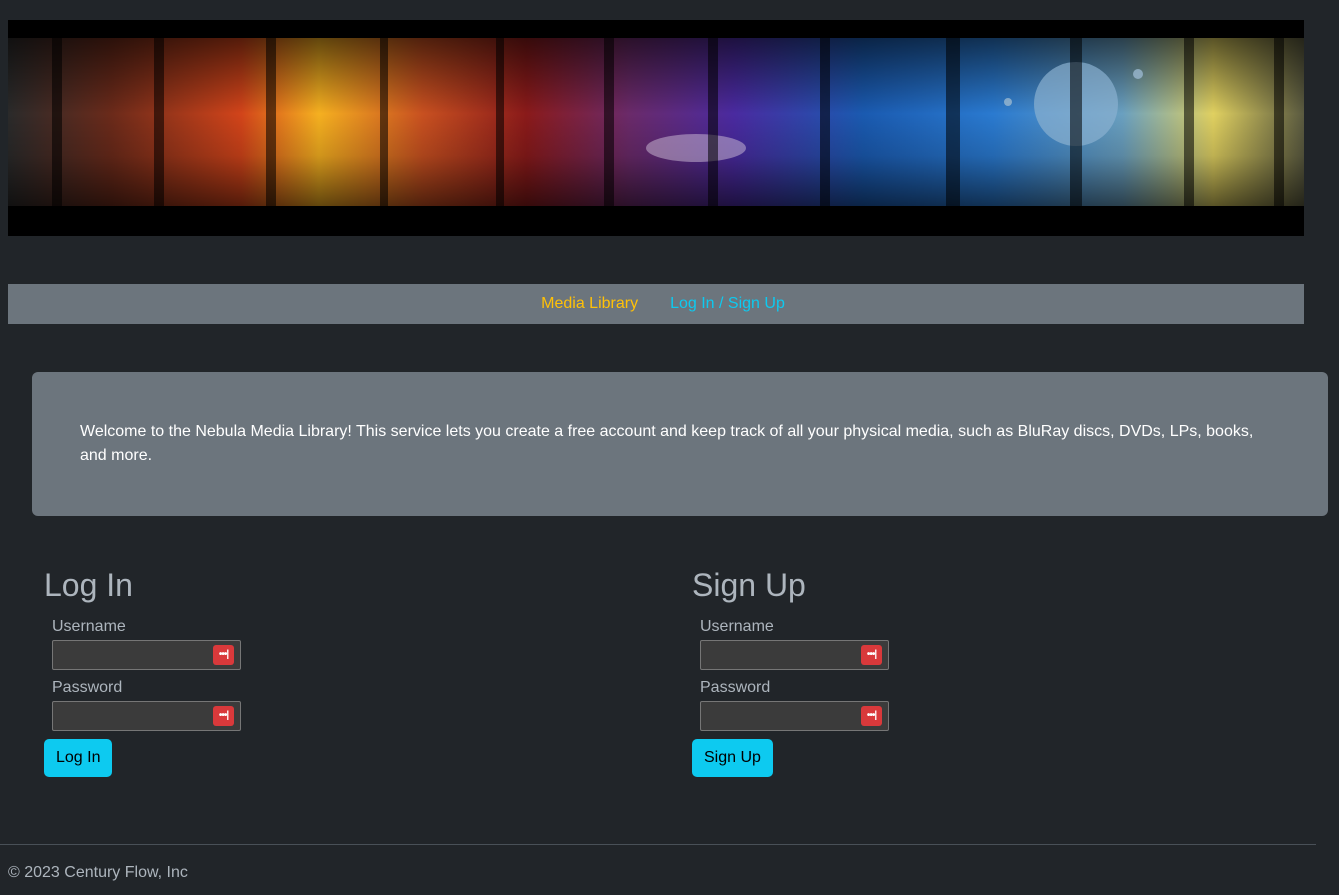 The image size is (1339, 895). What do you see at coordinates (735, 687) in the screenshot?
I see `signup-password-label: Password` at bounding box center [735, 687].